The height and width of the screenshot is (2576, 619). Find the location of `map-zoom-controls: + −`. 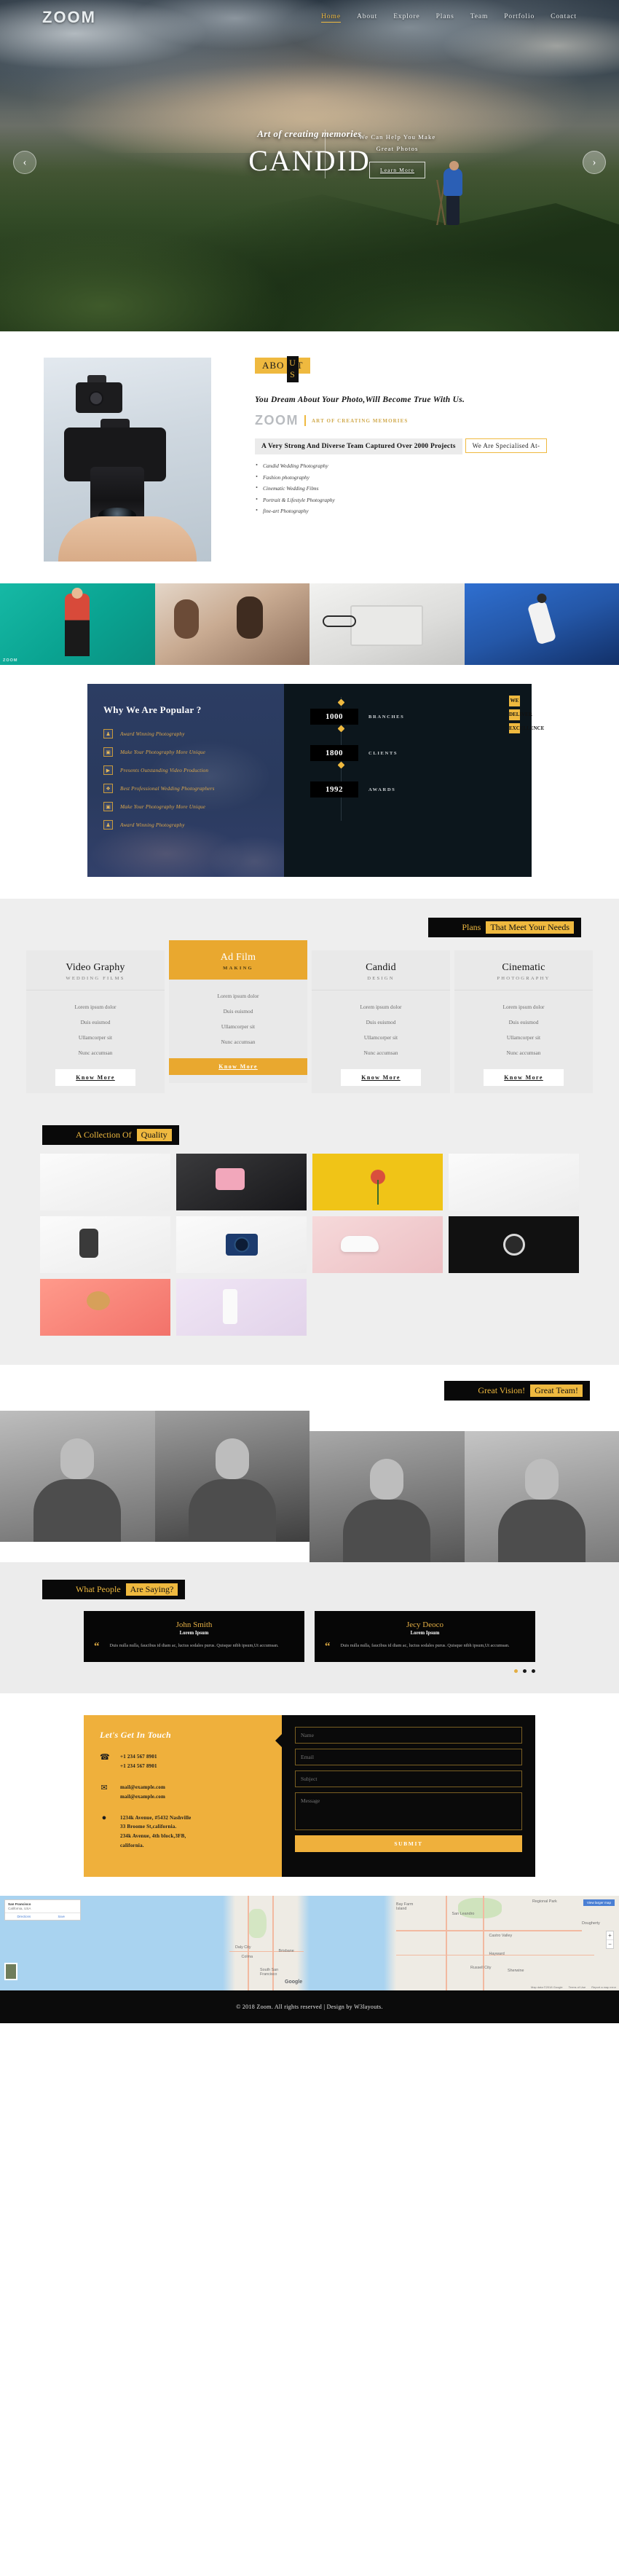

map-zoom-controls: + − is located at coordinates (610, 1940).